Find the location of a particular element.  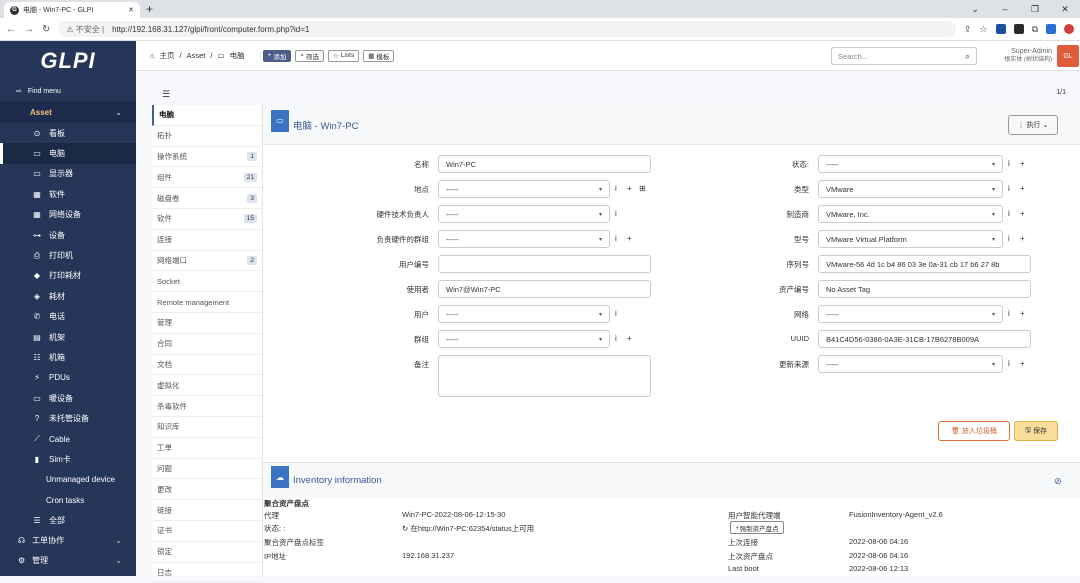

sidebar-item-all: ☰ 全部 is located at coordinates (68, 520).